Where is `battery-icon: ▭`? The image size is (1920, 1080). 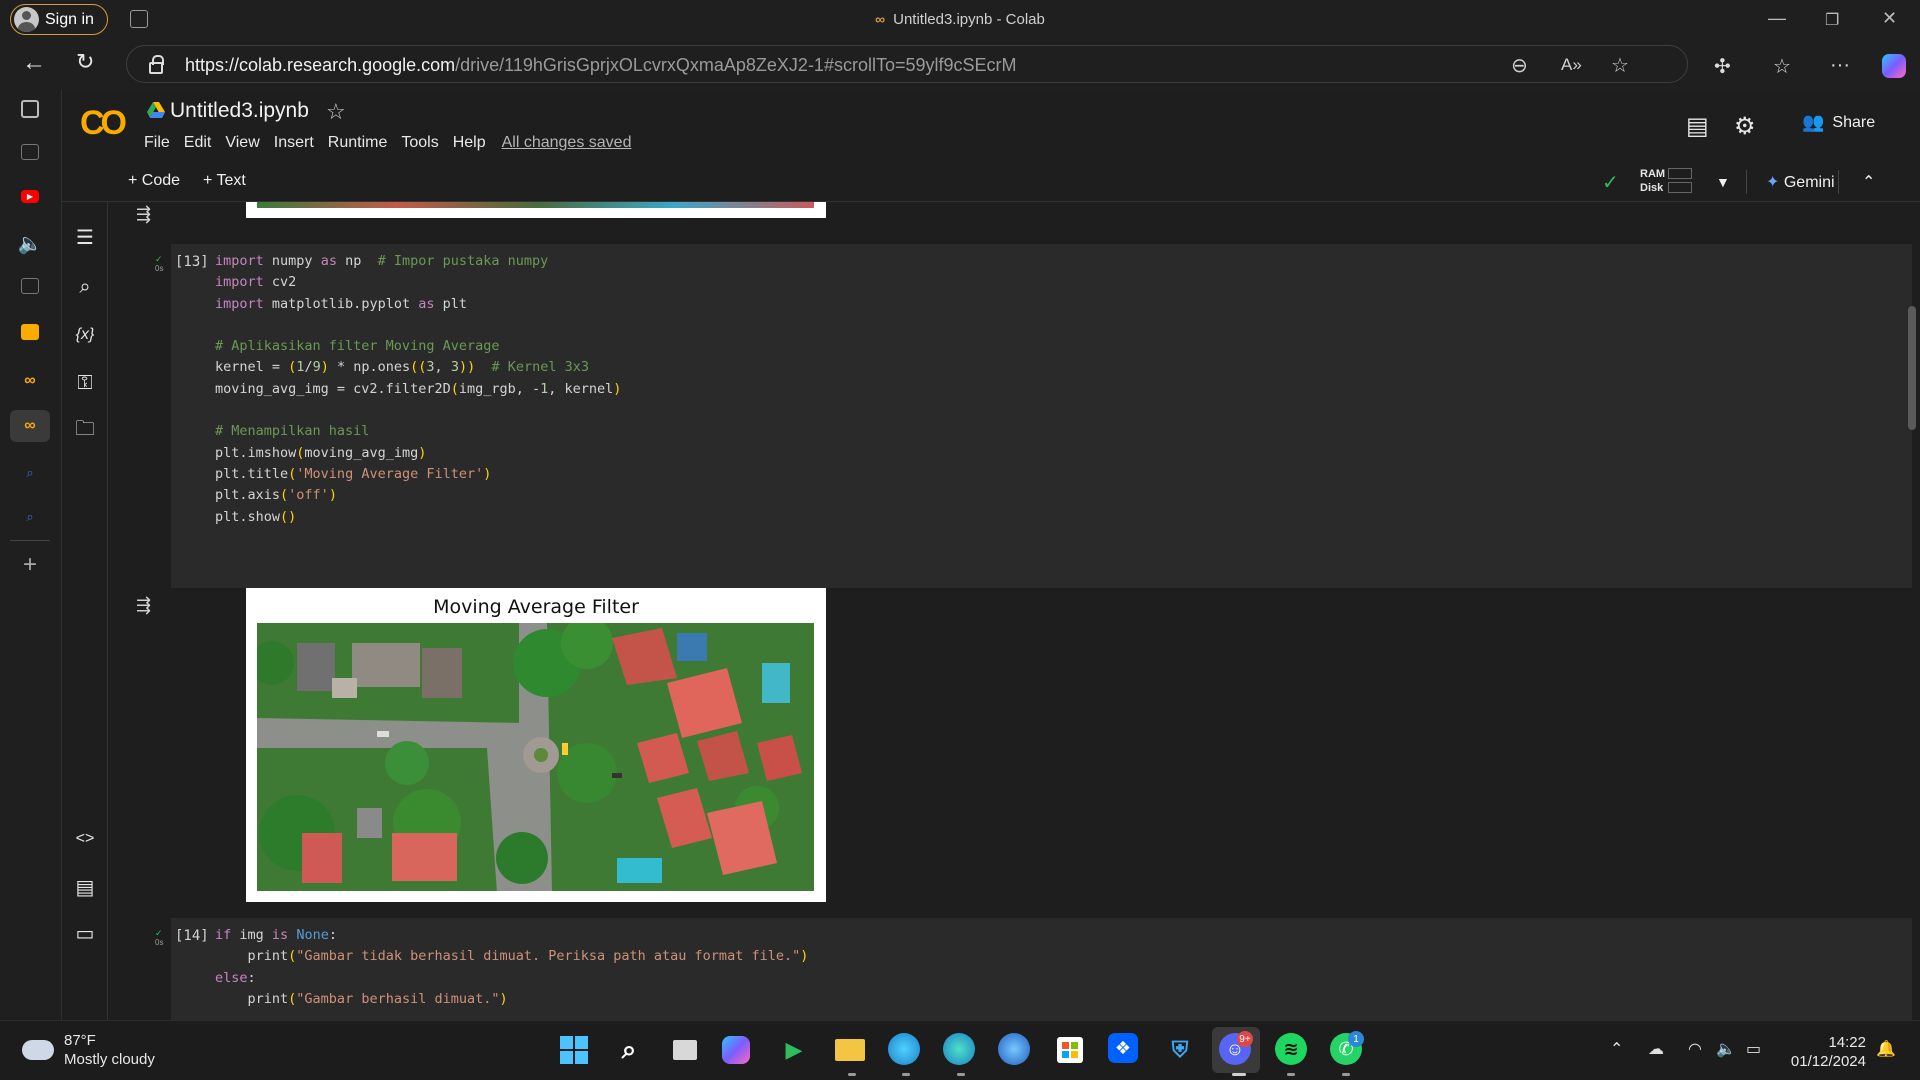
battery-icon: ▭ is located at coordinates (1753, 1049).